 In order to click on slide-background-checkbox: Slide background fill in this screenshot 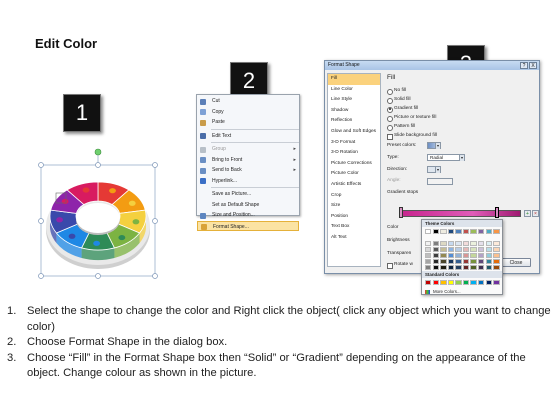, I will do `click(412, 136)`.